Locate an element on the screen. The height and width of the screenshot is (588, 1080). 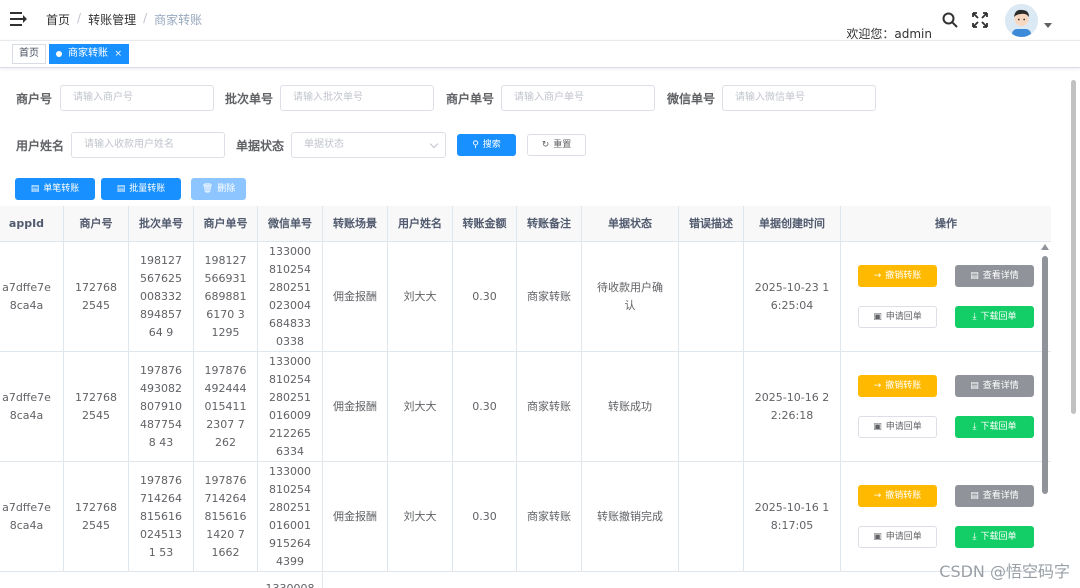
breadcrumb-merchant-transfer: 商家转账 is located at coordinates (178, 20).